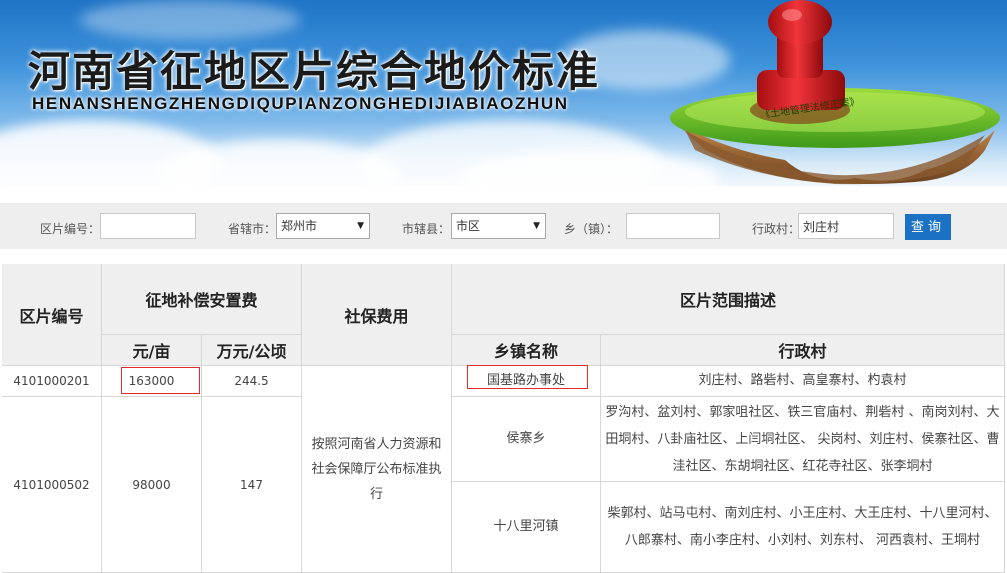  What do you see at coordinates (526, 527) in the screenshot?
I see `table-row-2-township-2: 十八里河镇` at bounding box center [526, 527].